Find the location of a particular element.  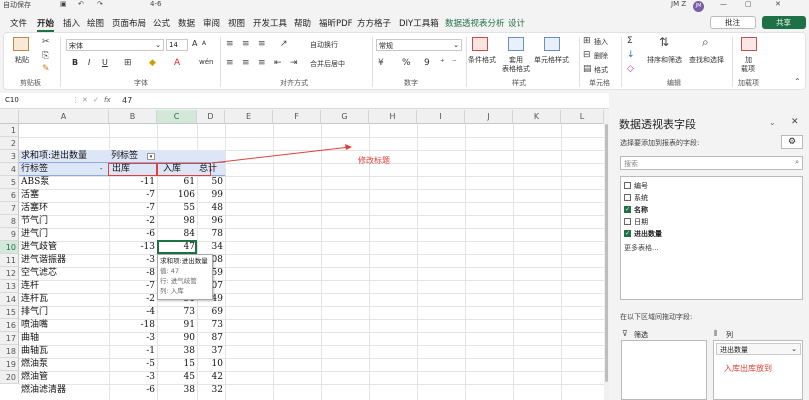

copy-icon: ⎘ is located at coordinates (45, 56).